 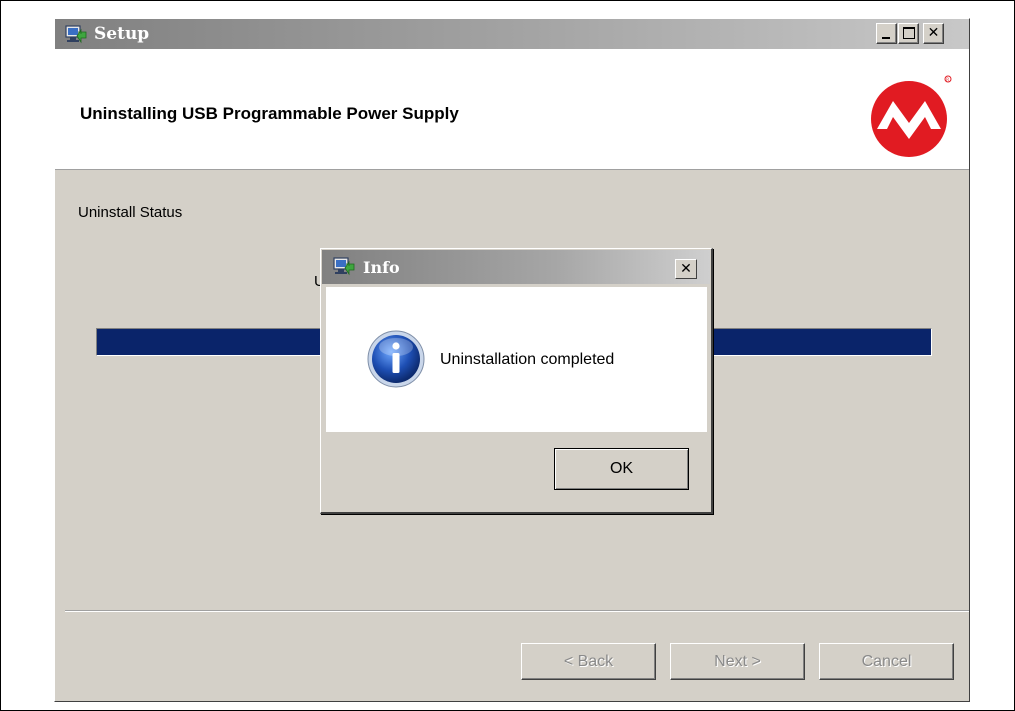 I want to click on cancel-button-label: Cancel, so click(x=886, y=661).